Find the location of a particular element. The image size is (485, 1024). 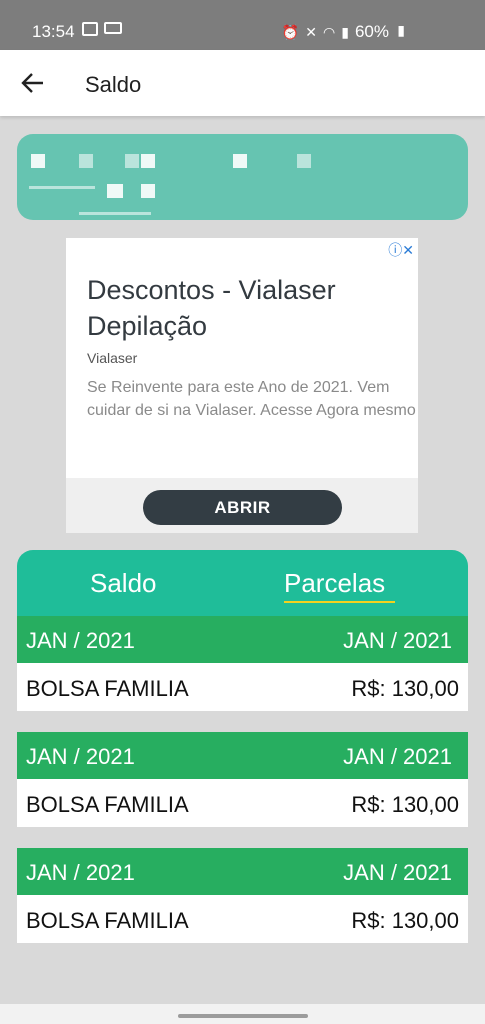

back-arrow-icon is located at coordinates (33, 83).